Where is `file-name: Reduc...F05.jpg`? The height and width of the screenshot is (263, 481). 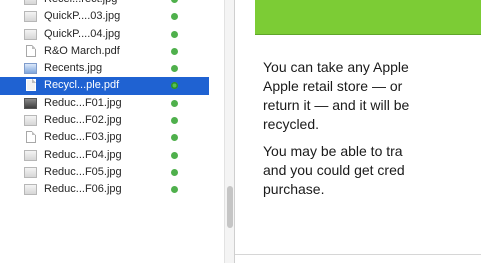 file-name: Reduc...F05.jpg is located at coordinates (83, 171).